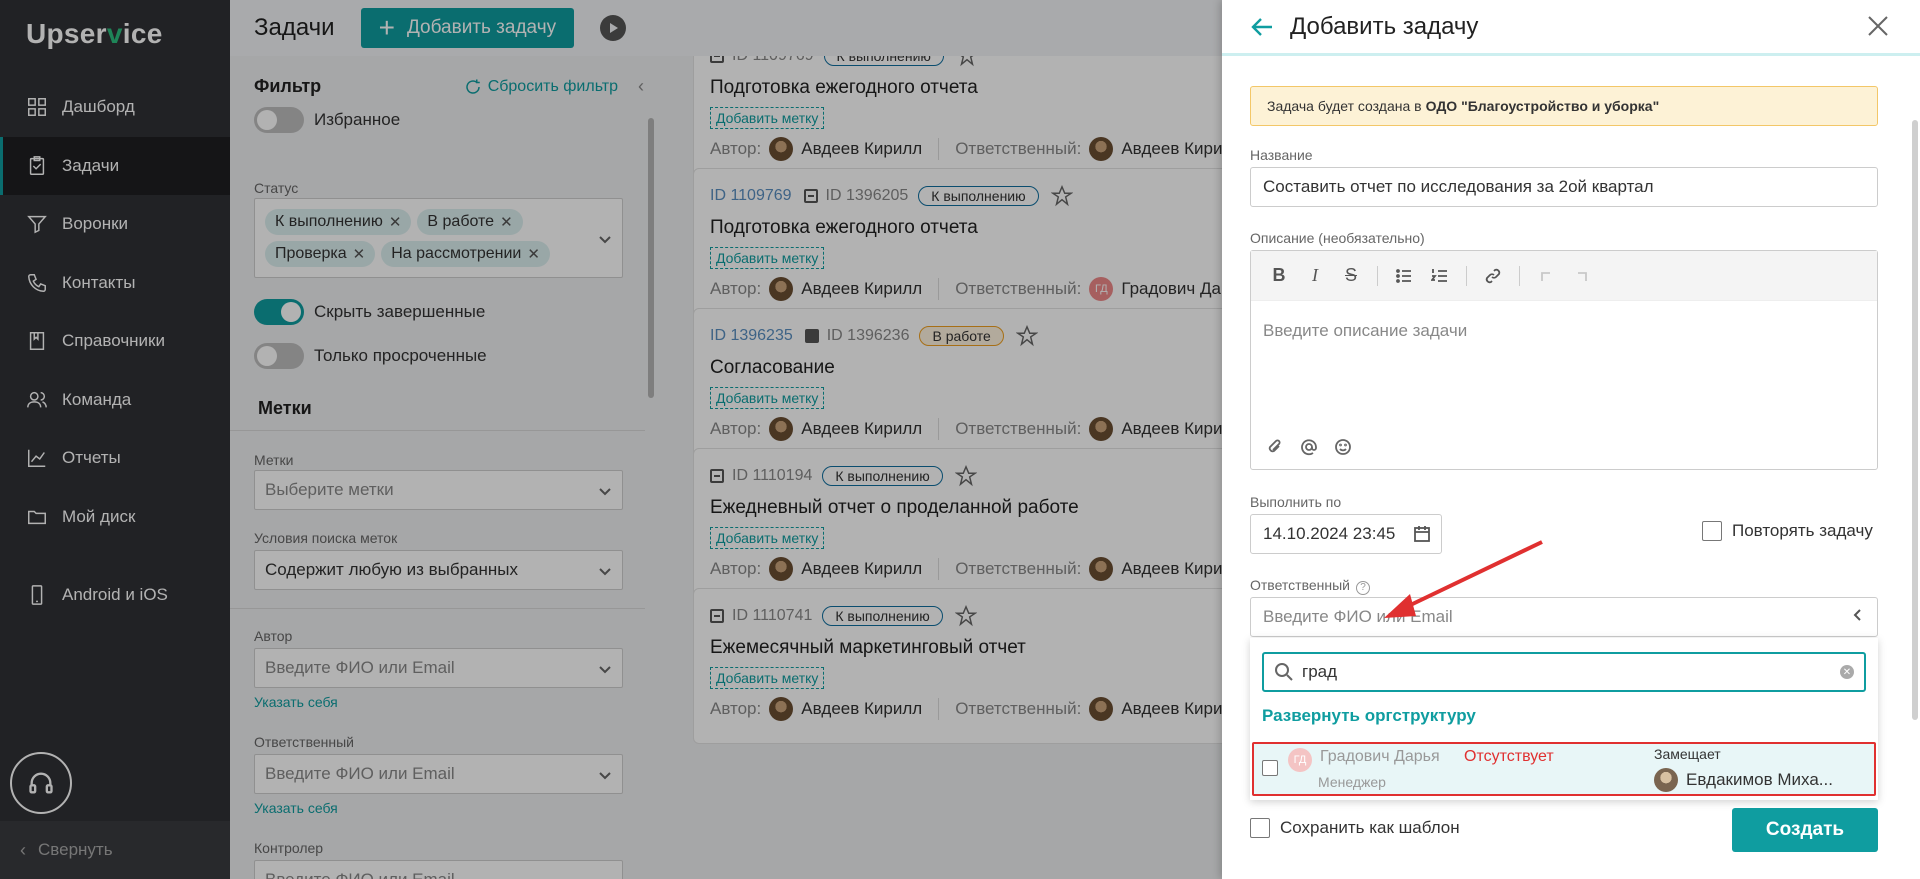 Image resolution: width=1920 pixels, height=879 pixels. I want to click on person-checkbox, so click(1270, 768).